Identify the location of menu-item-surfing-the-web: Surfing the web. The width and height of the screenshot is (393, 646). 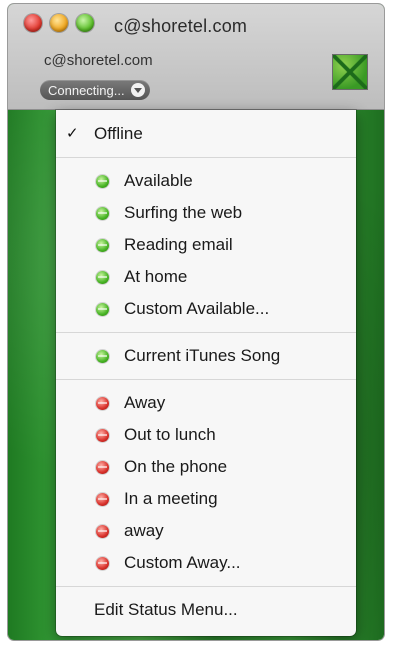
(206, 213).